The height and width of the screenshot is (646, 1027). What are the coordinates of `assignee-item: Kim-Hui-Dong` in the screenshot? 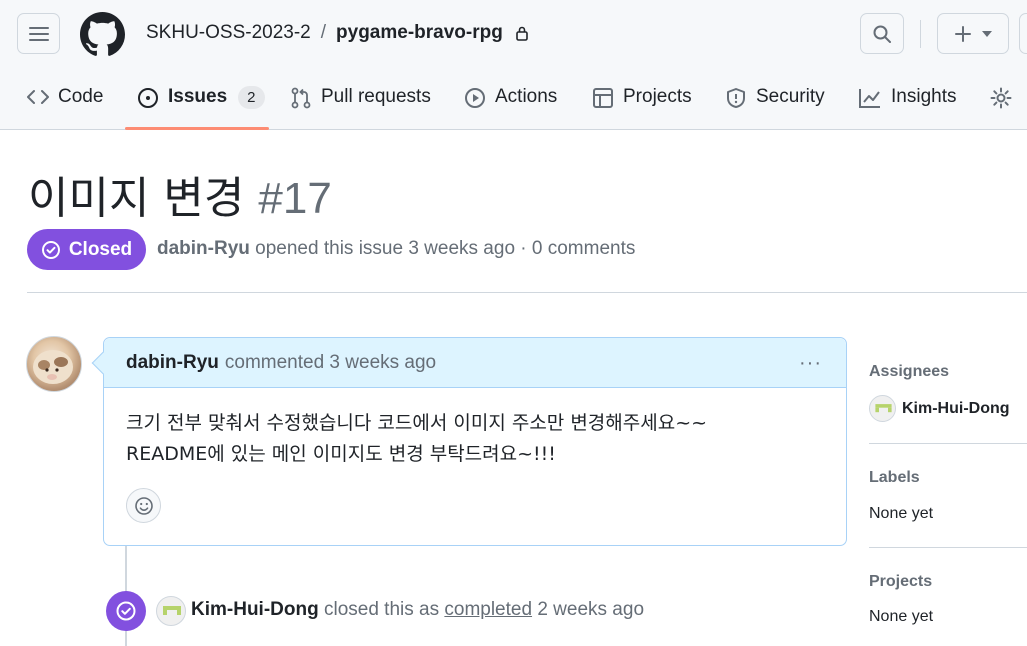 It's located at (939, 408).